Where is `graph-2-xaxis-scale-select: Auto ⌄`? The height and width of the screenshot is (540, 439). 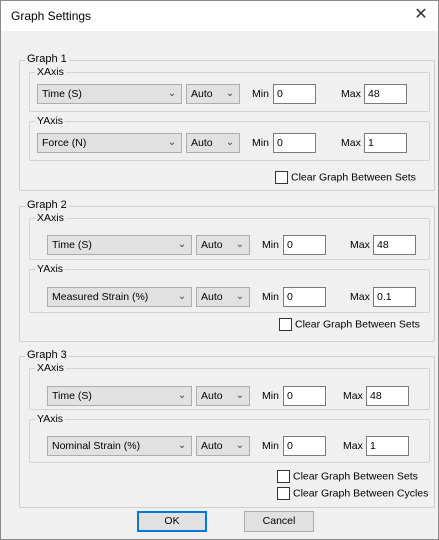
graph-2-xaxis-scale-select: Auto ⌄ is located at coordinates (223, 245).